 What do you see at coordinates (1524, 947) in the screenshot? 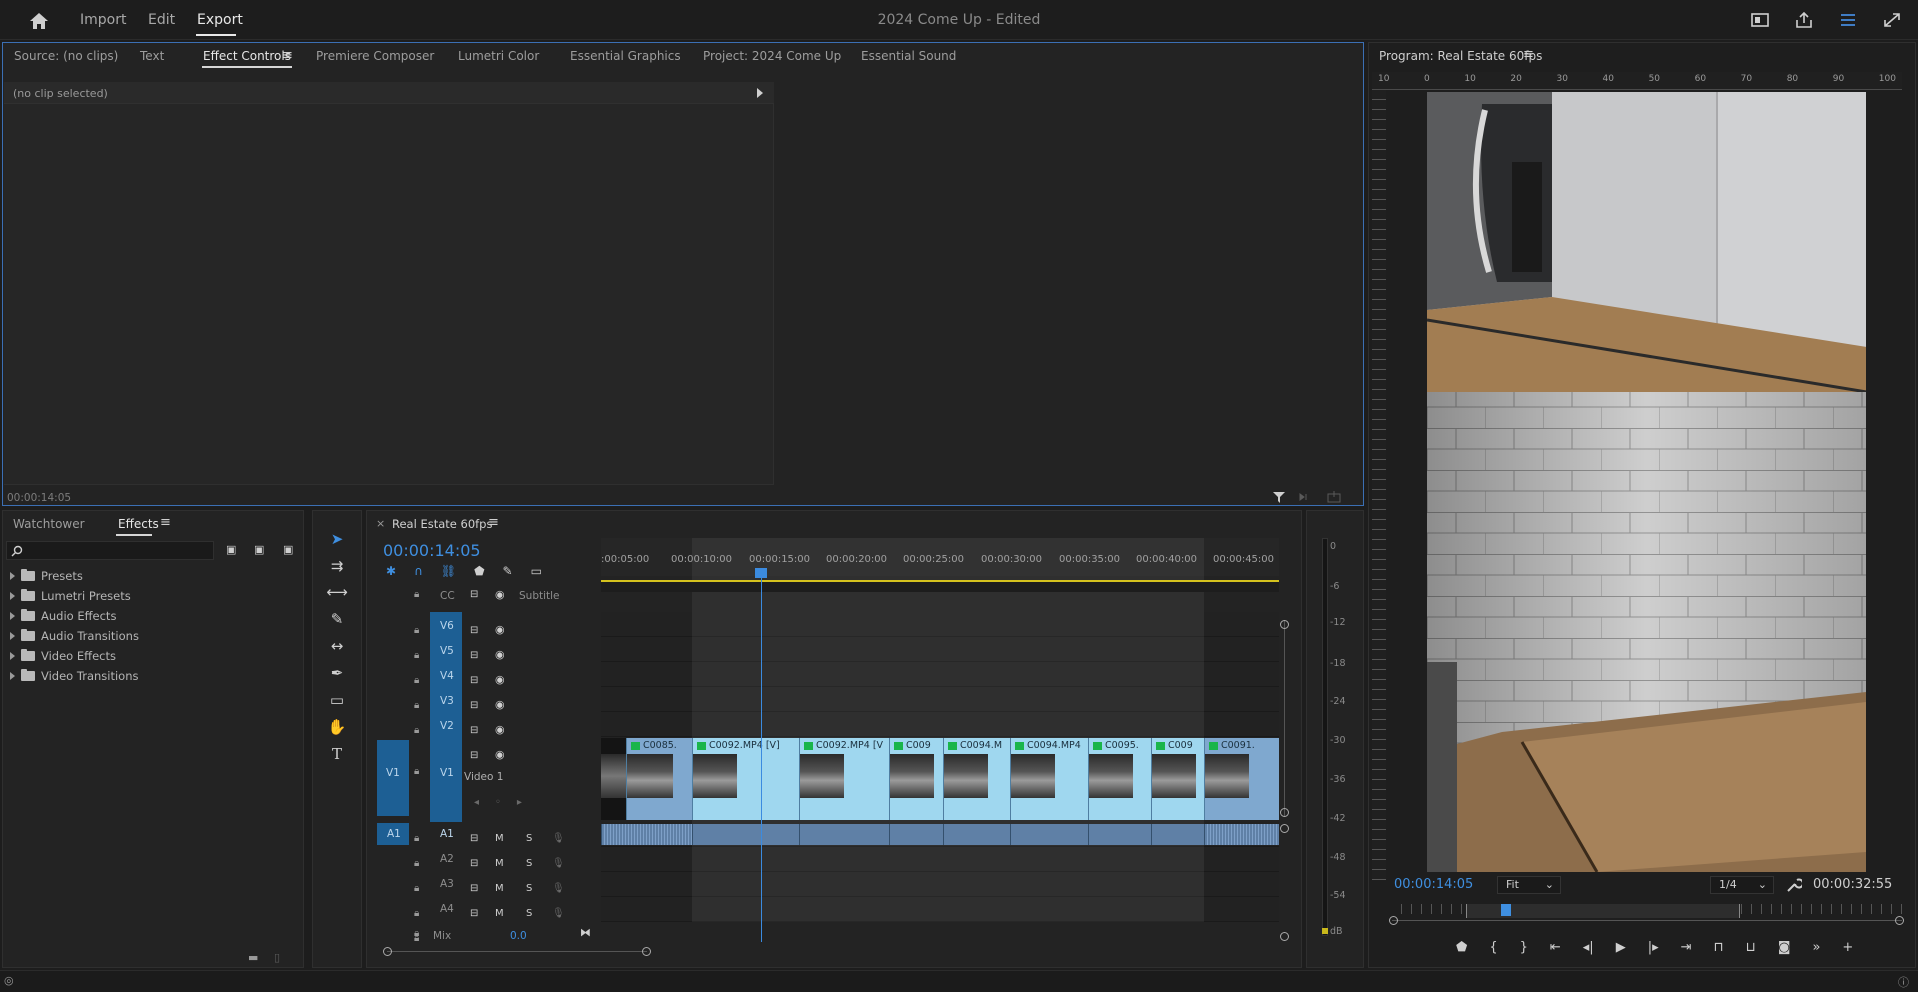
I see `mark-out-icon: }` at bounding box center [1524, 947].